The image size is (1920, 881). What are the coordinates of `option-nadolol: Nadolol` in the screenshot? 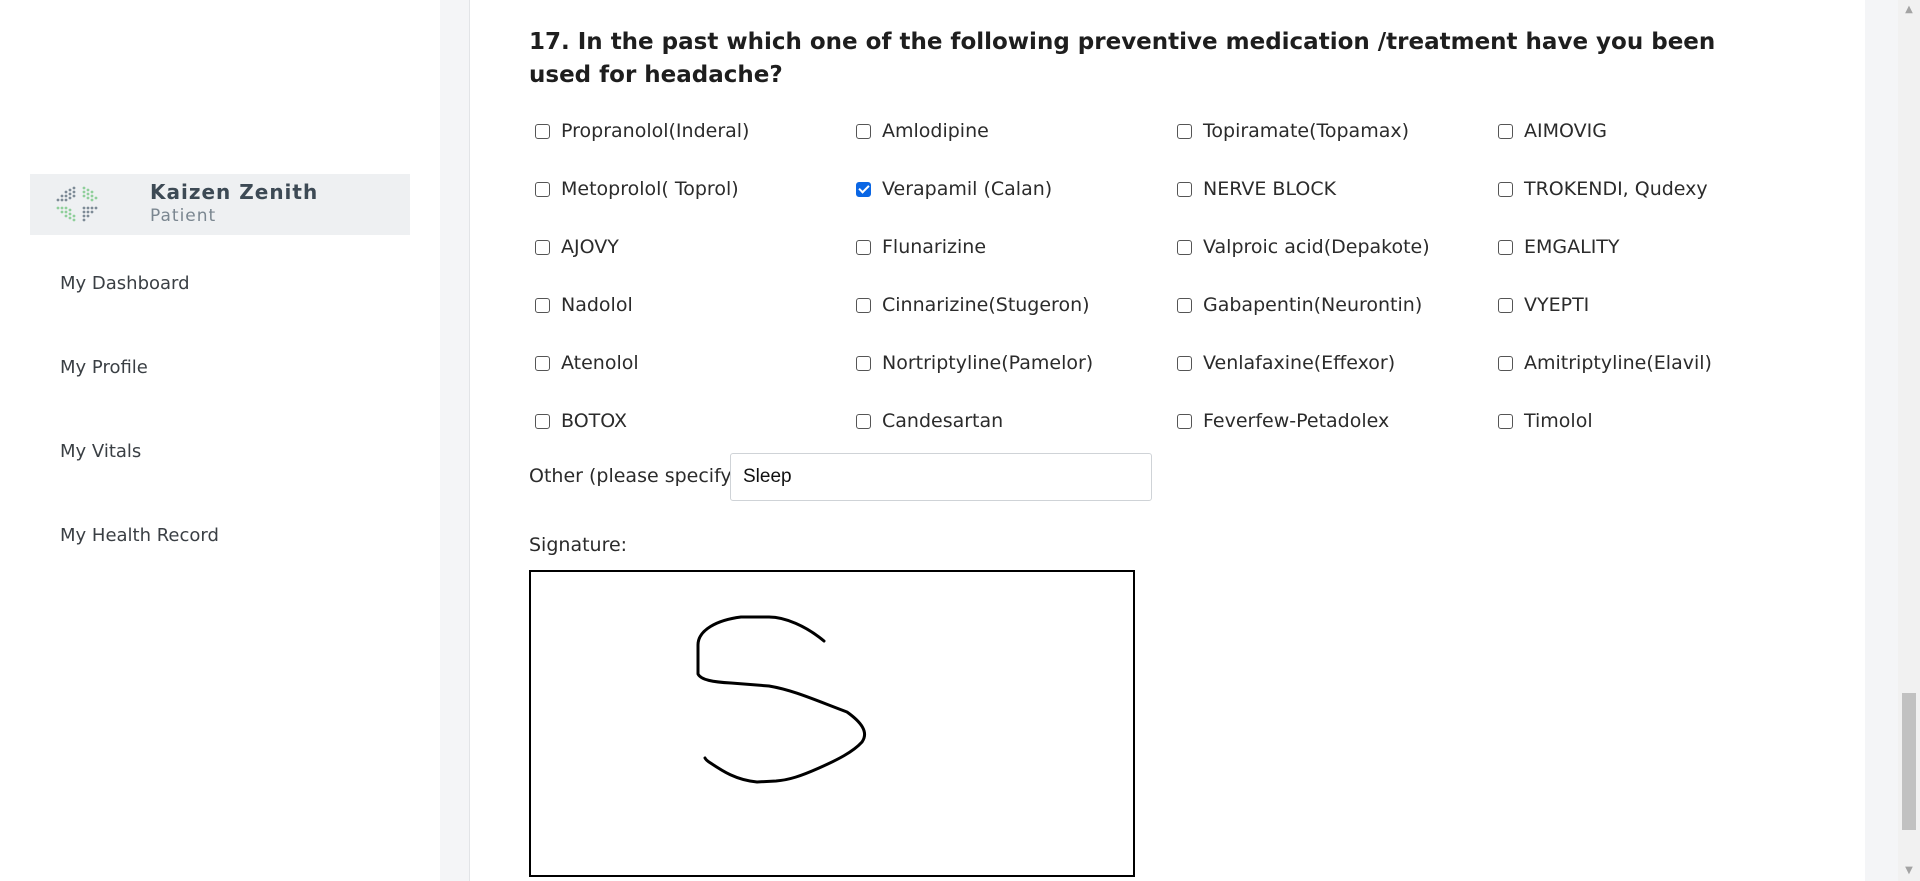 It's located at (584, 305).